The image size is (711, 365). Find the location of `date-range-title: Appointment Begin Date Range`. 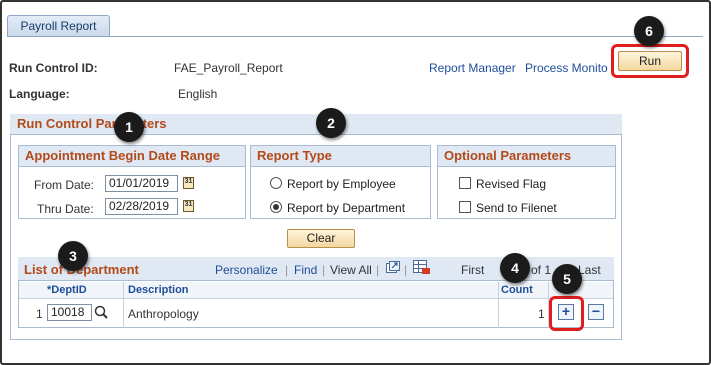

date-range-title: Appointment Begin Date Range is located at coordinates (132, 156).